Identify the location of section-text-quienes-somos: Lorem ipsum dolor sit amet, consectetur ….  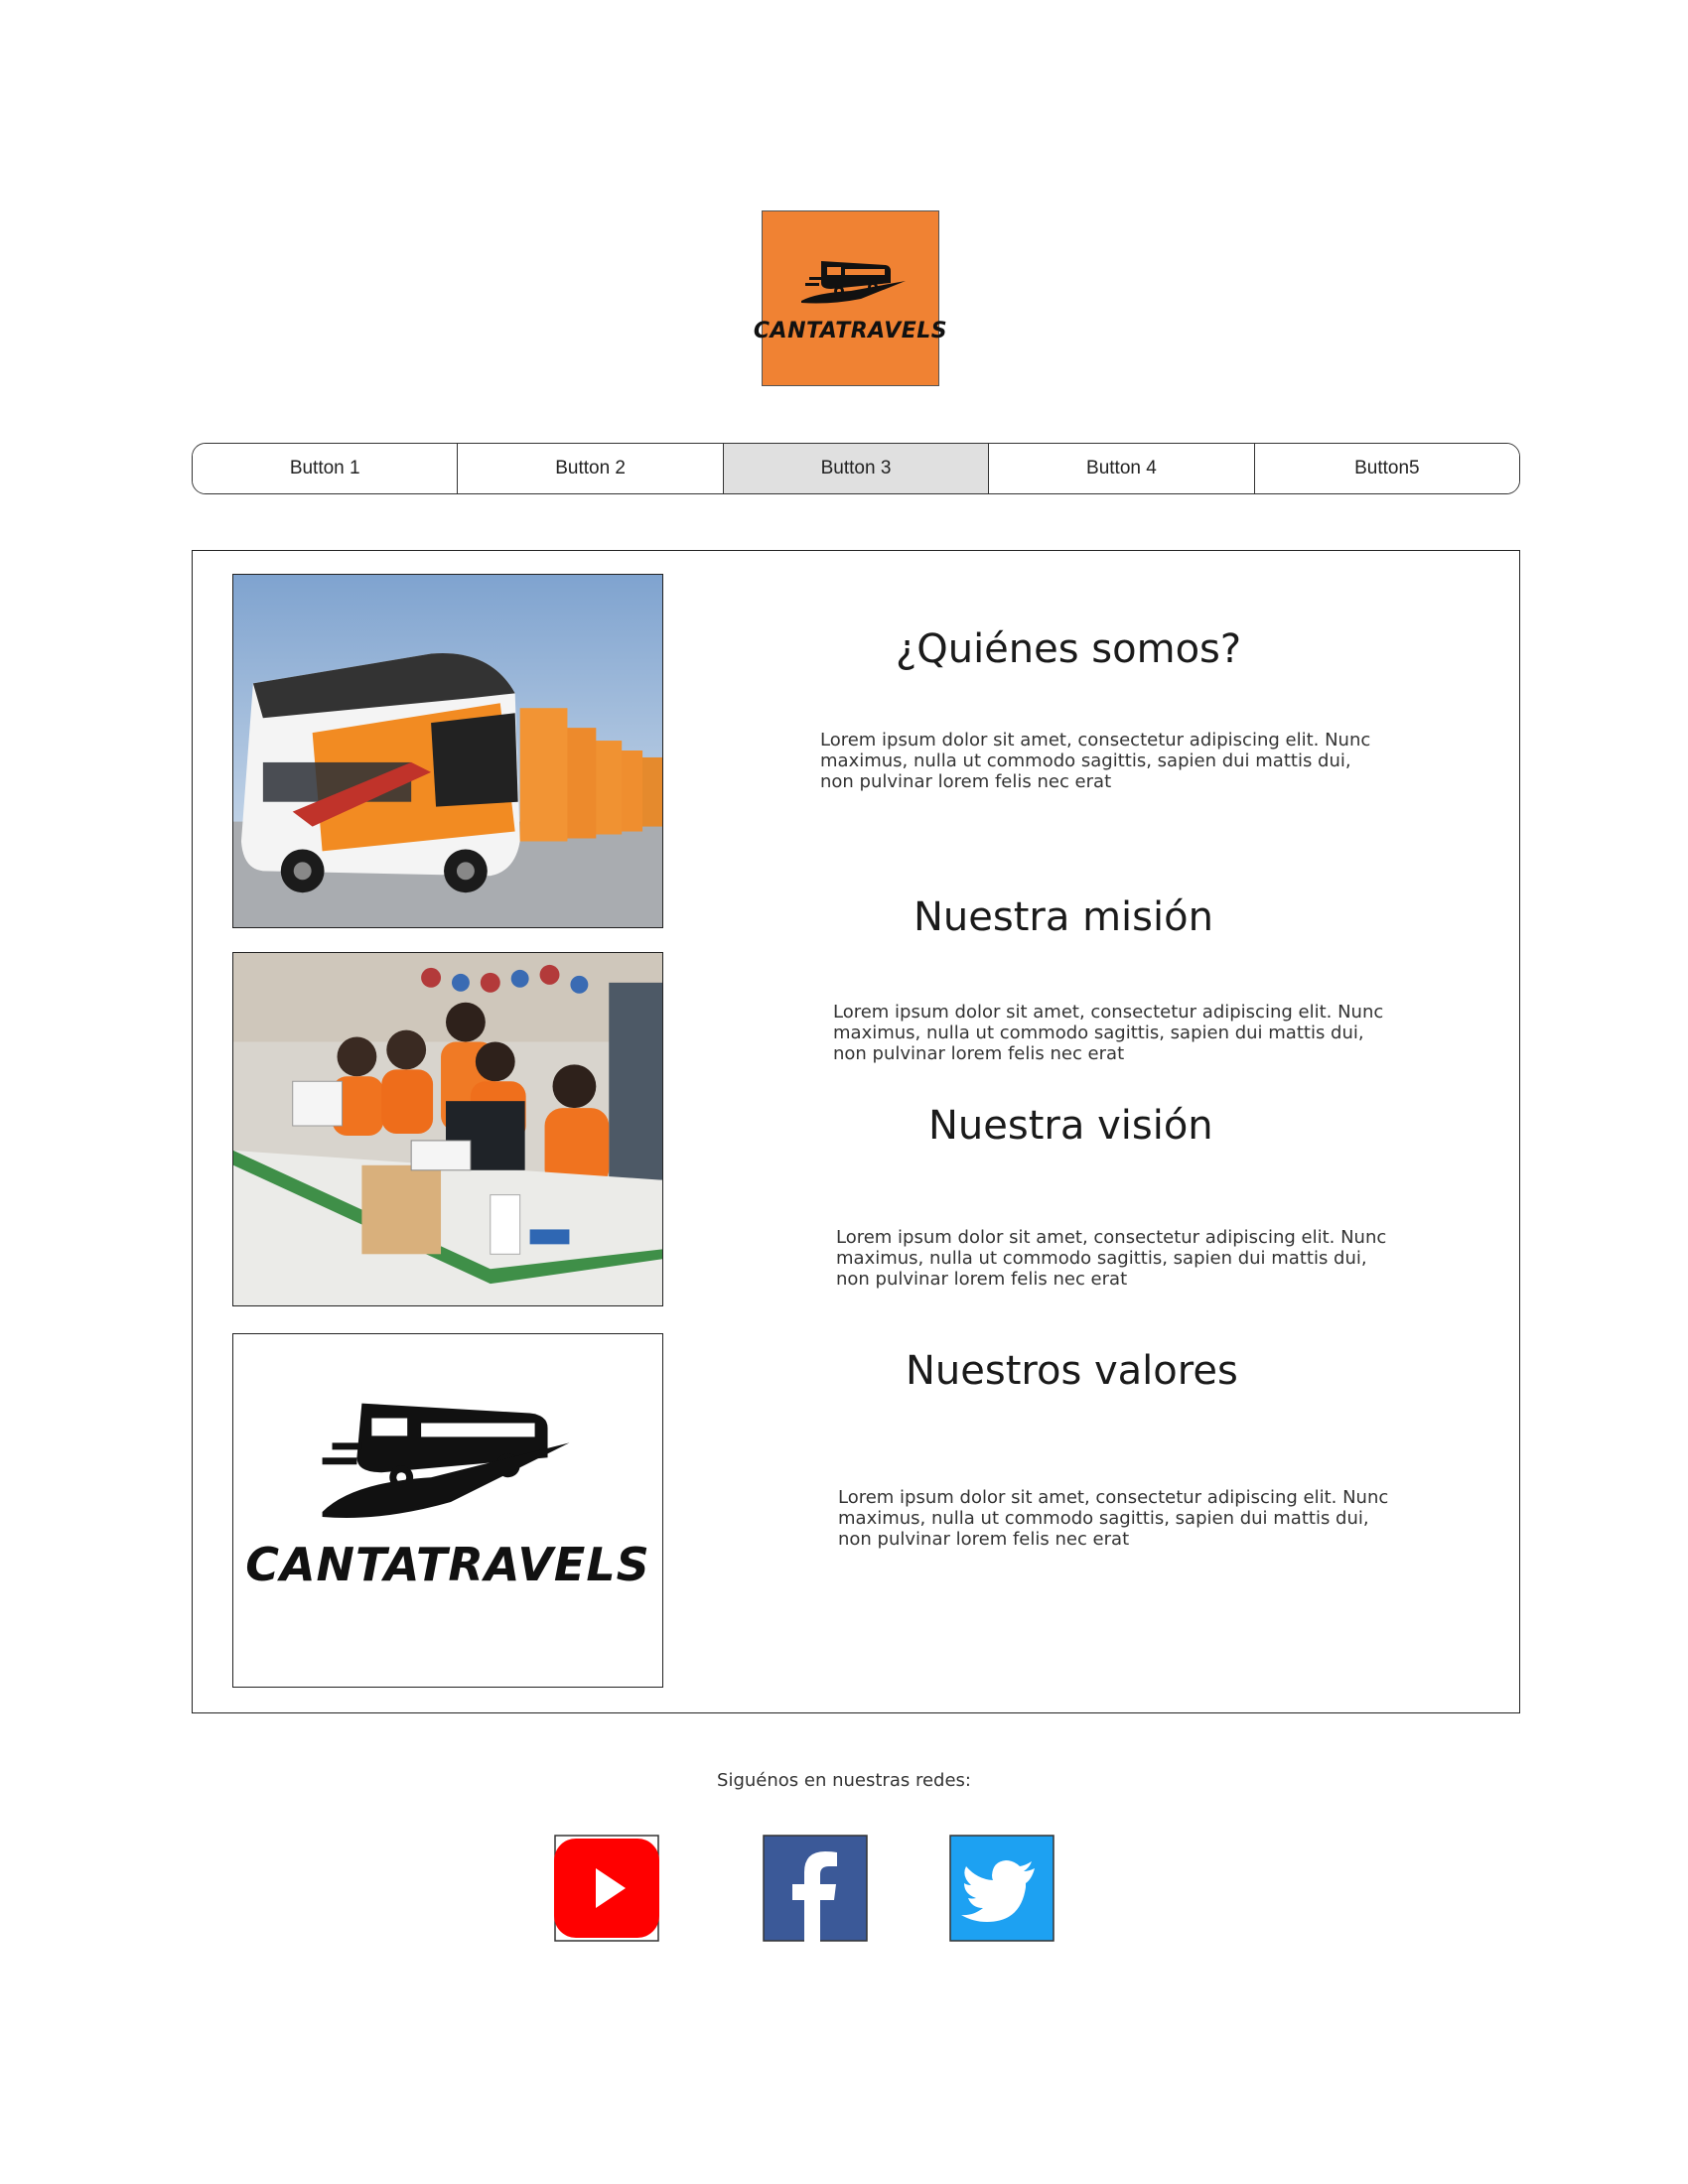
(1095, 761).